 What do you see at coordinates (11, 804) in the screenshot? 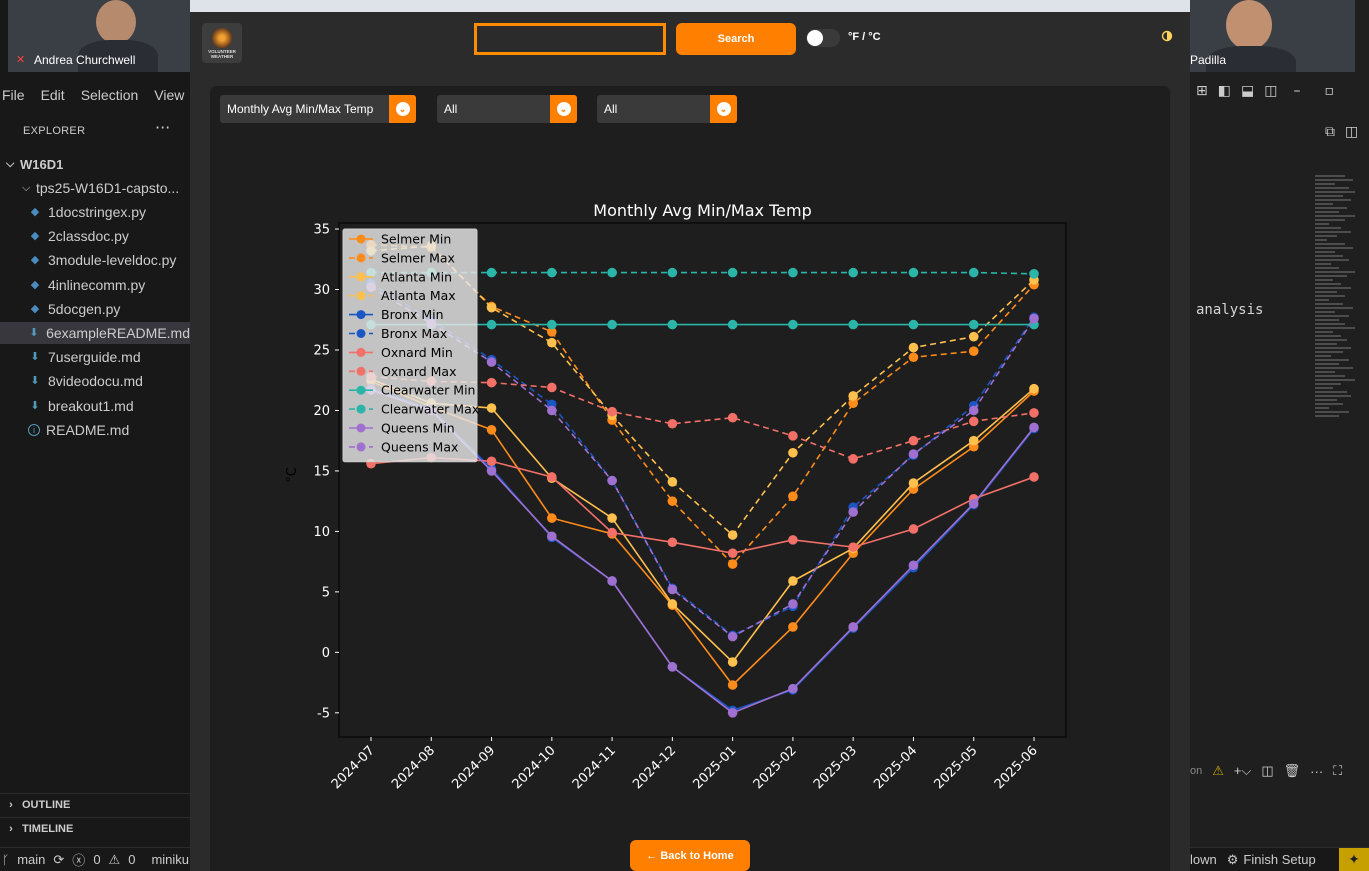
I see `chevron-right-icon: ›` at bounding box center [11, 804].